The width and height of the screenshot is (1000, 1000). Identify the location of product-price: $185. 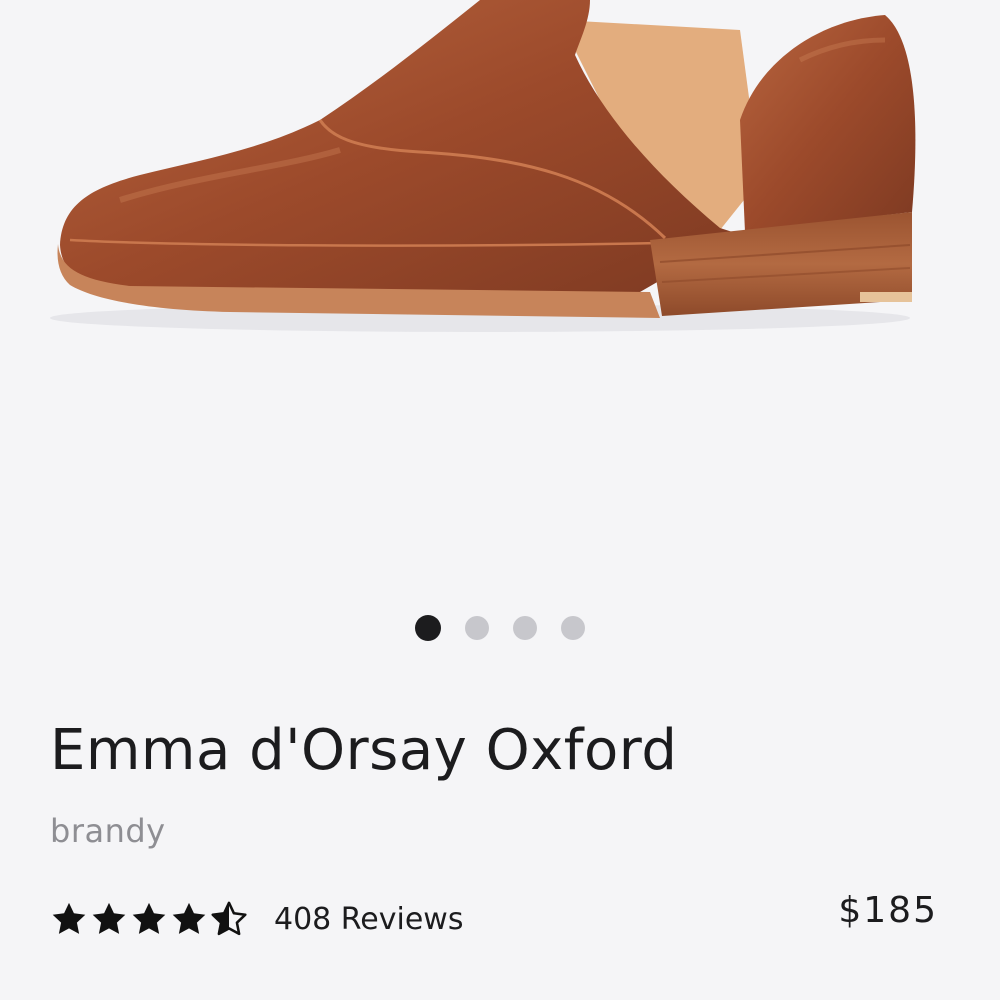
(888, 910).